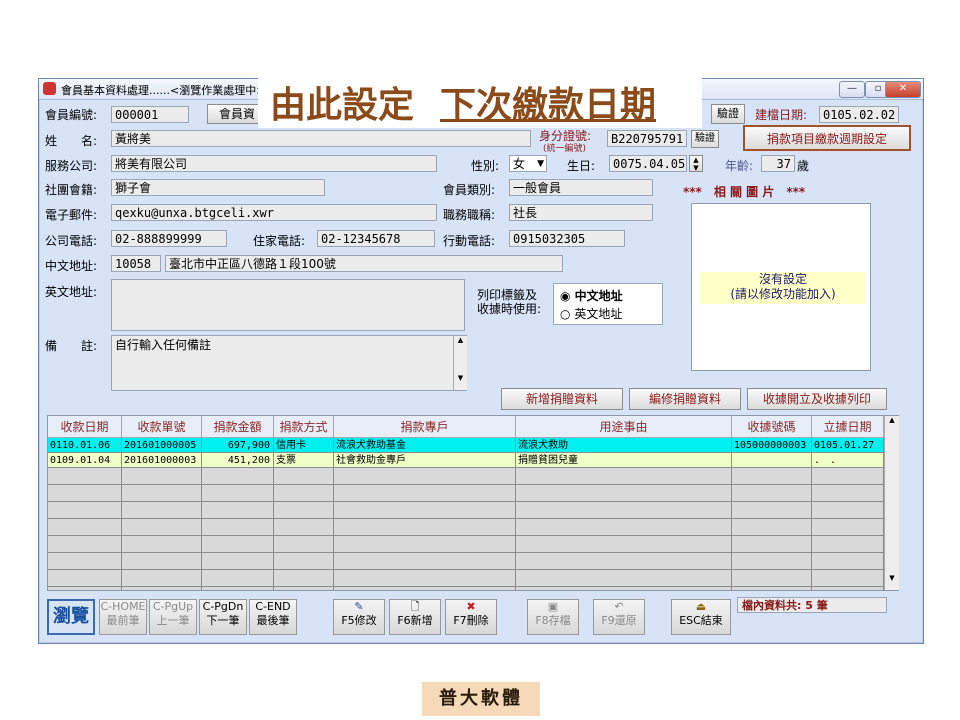 This screenshot has width=960, height=720. Describe the element at coordinates (238, 427) in the screenshot. I see `col-header-amount: 捐款金額` at that location.